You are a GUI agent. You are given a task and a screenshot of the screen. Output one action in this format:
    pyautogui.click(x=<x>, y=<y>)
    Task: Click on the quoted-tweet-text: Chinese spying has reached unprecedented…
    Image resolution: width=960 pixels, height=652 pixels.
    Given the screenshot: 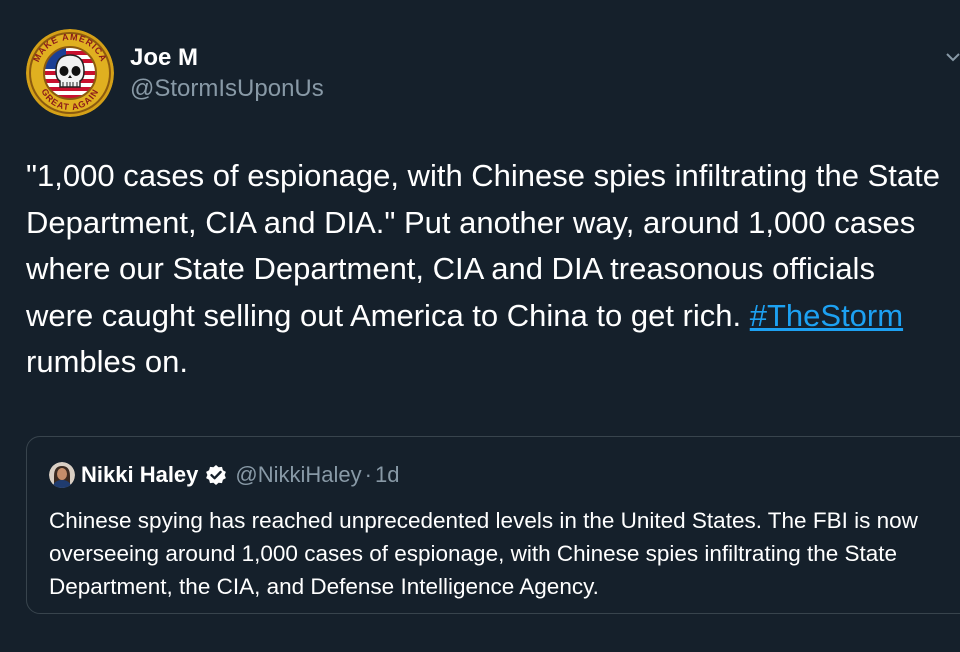 What is the action you would take?
    pyautogui.click(x=483, y=553)
    